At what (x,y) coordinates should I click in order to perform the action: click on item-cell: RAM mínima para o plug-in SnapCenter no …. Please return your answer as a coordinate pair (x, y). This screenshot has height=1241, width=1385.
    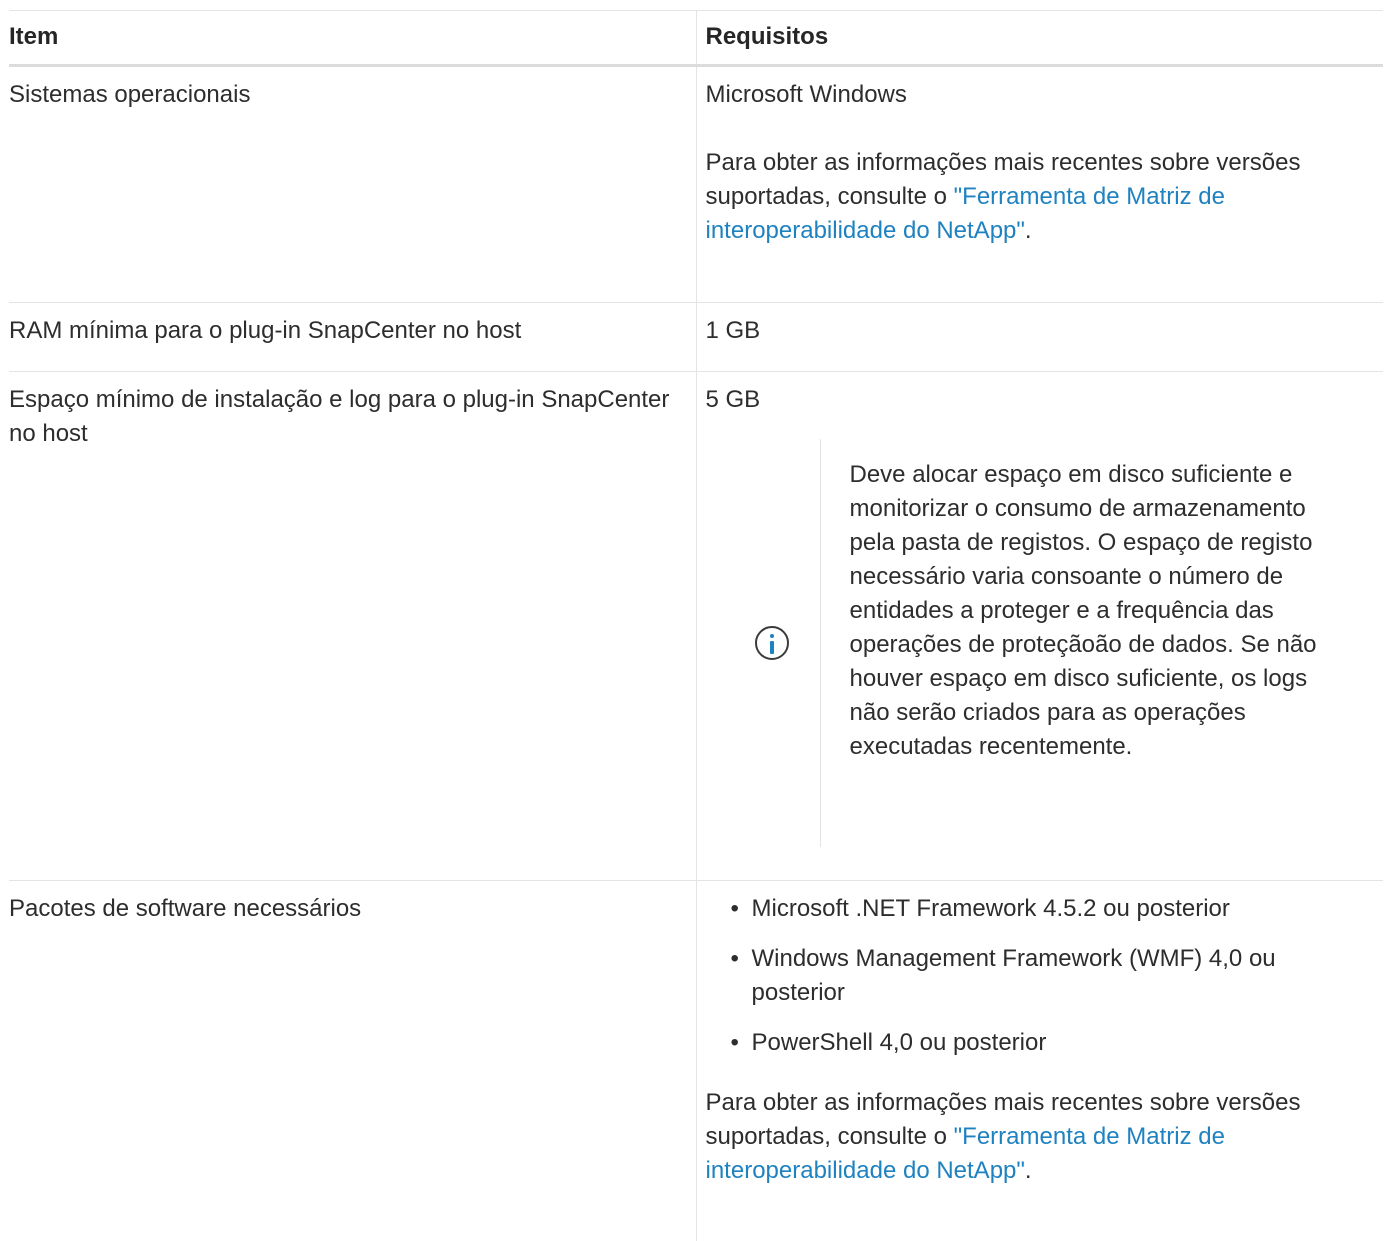
    Looking at the image, I should click on (352, 337).